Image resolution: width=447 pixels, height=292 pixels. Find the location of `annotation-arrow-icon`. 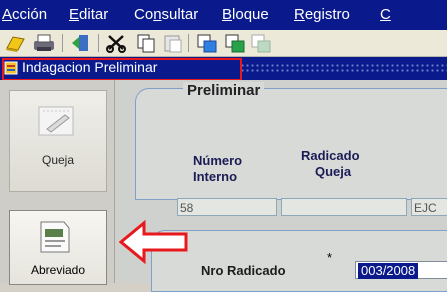

annotation-arrow-icon is located at coordinates (153, 242).